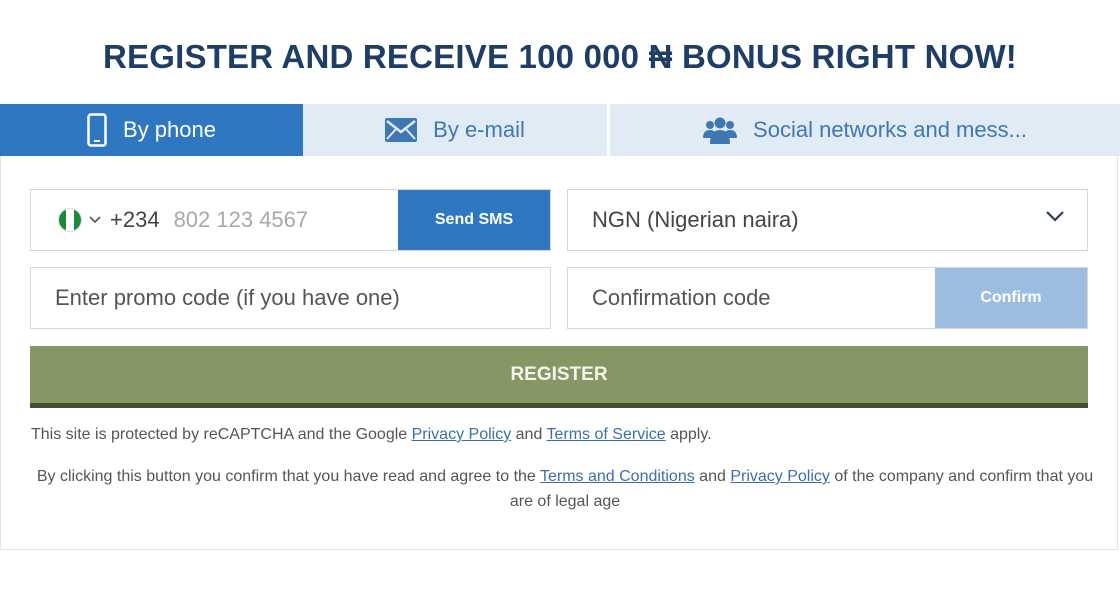 Image resolution: width=1120 pixels, height=592 pixels. What do you see at coordinates (606, 434) in the screenshot?
I see `terms-of-service-link: Terms of Service` at bounding box center [606, 434].